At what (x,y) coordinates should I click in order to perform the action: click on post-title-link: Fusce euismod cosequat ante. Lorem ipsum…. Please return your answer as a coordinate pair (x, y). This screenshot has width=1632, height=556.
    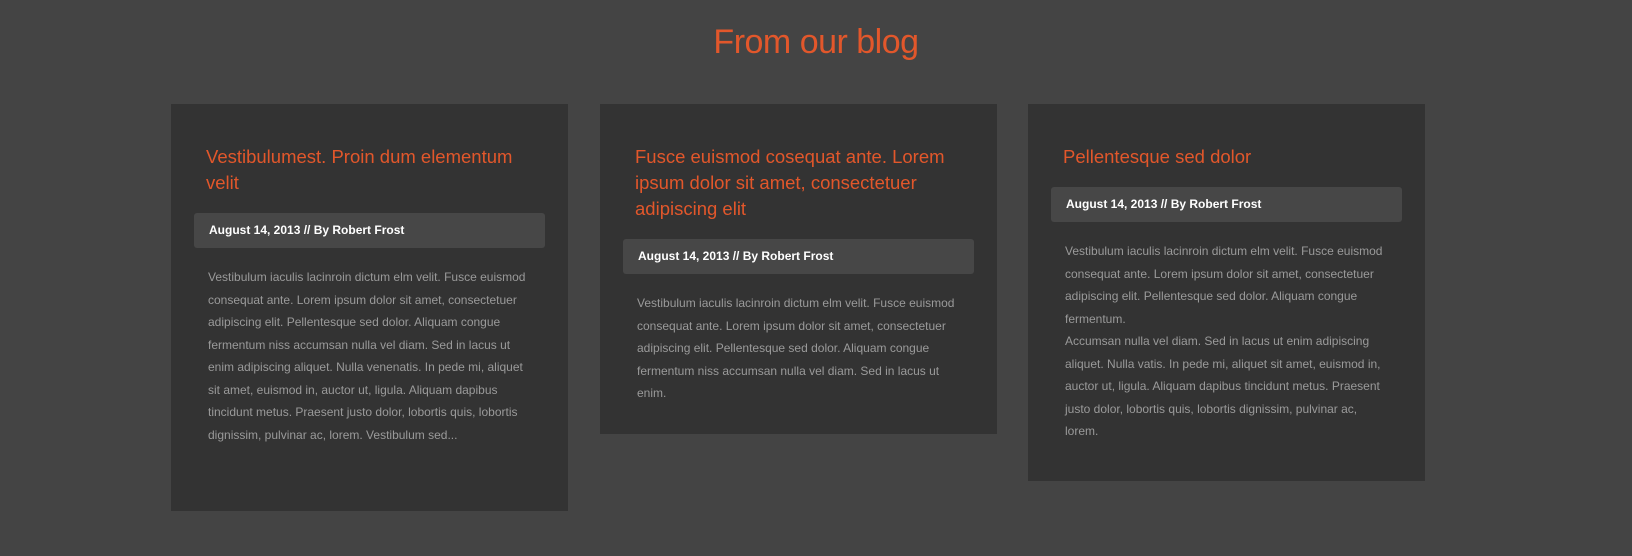
    Looking at the image, I should click on (798, 183).